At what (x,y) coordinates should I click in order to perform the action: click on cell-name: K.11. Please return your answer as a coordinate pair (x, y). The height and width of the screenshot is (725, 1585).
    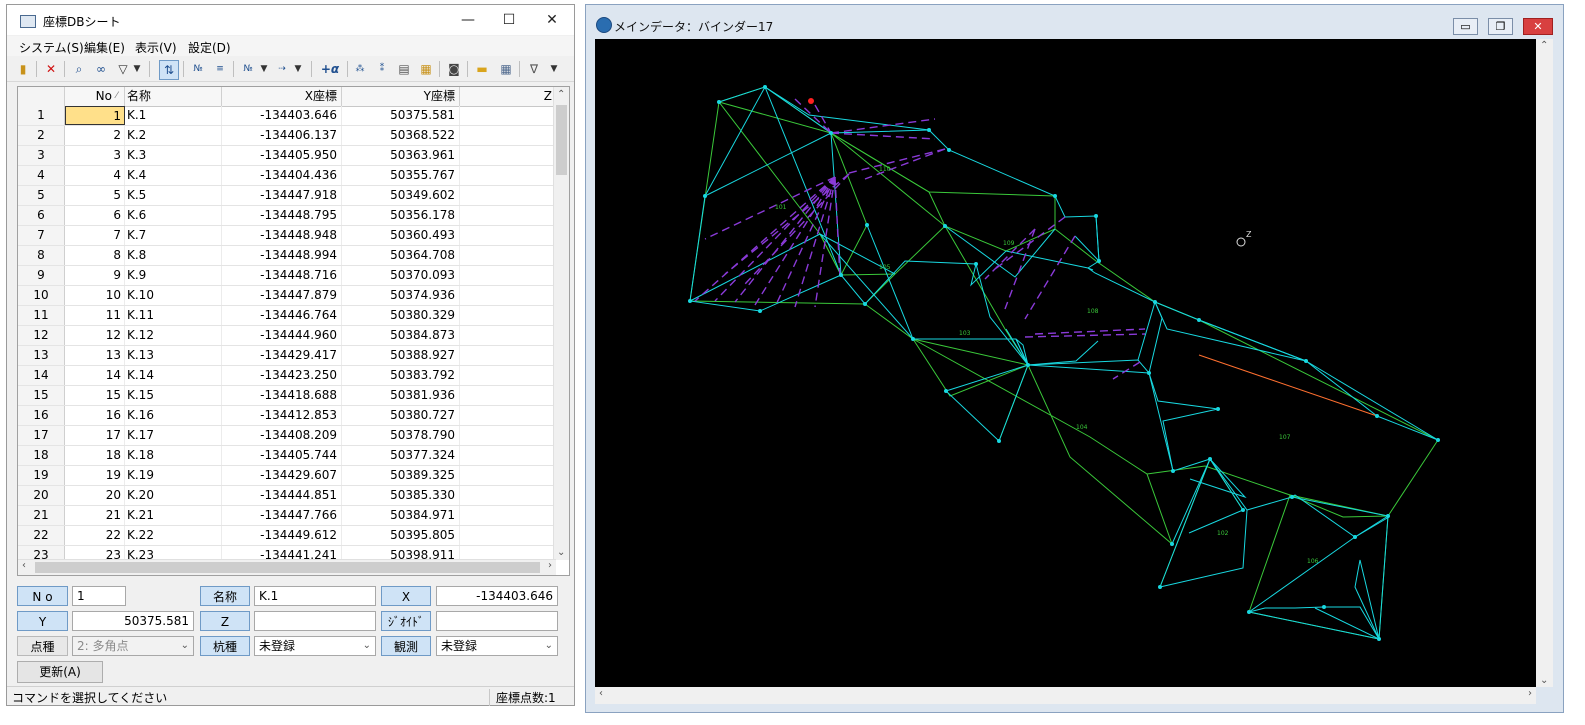
    Looking at the image, I should click on (173, 315).